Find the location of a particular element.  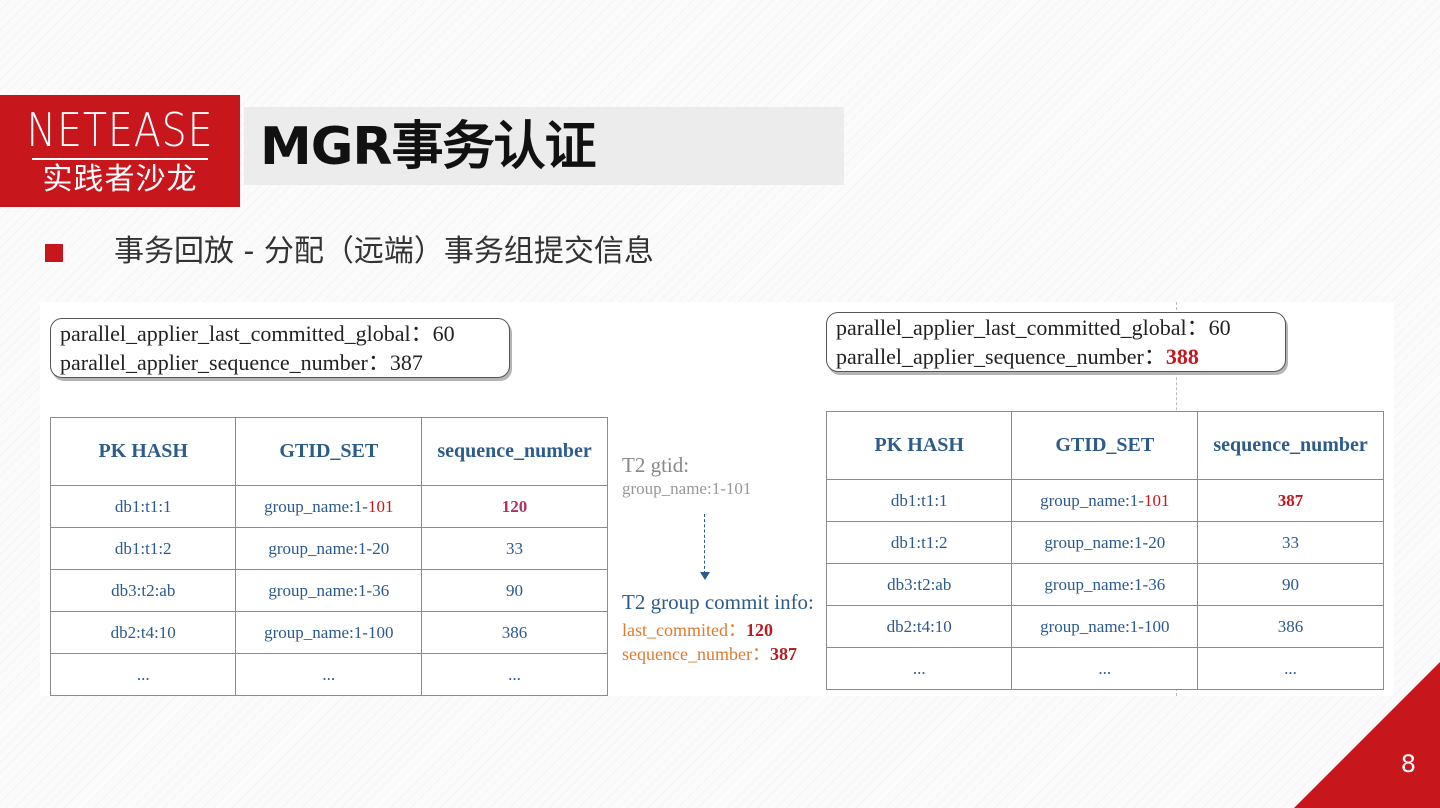

bullet-icon is located at coordinates (54, 253).